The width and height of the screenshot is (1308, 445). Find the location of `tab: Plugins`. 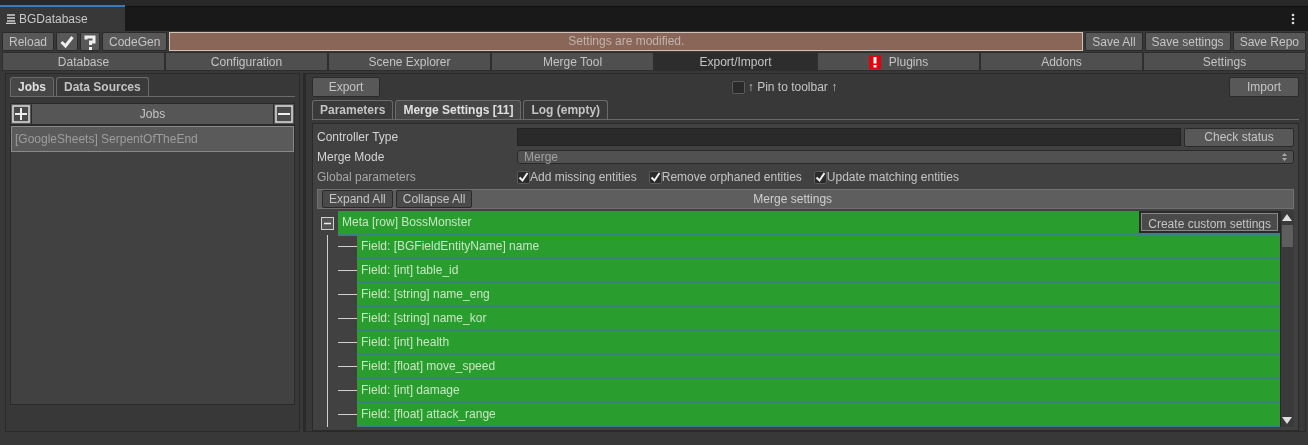

tab: Plugins is located at coordinates (898, 61).